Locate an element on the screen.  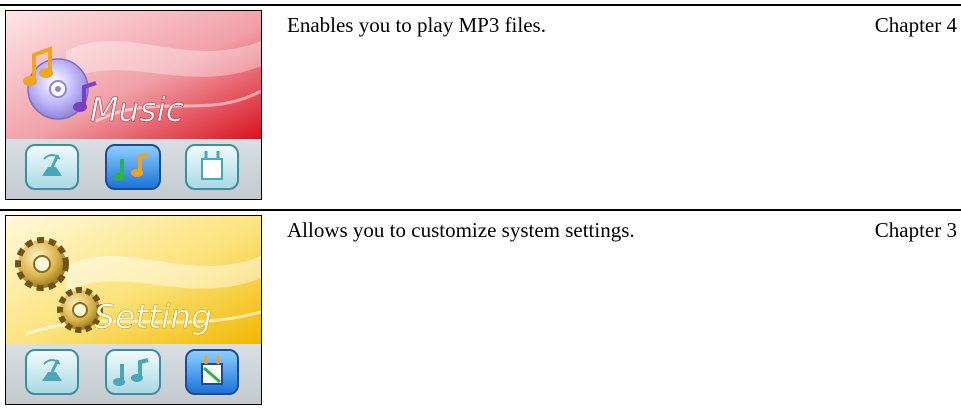
setting-description: Allows you to customize system settings. is located at coordinates (461, 230).